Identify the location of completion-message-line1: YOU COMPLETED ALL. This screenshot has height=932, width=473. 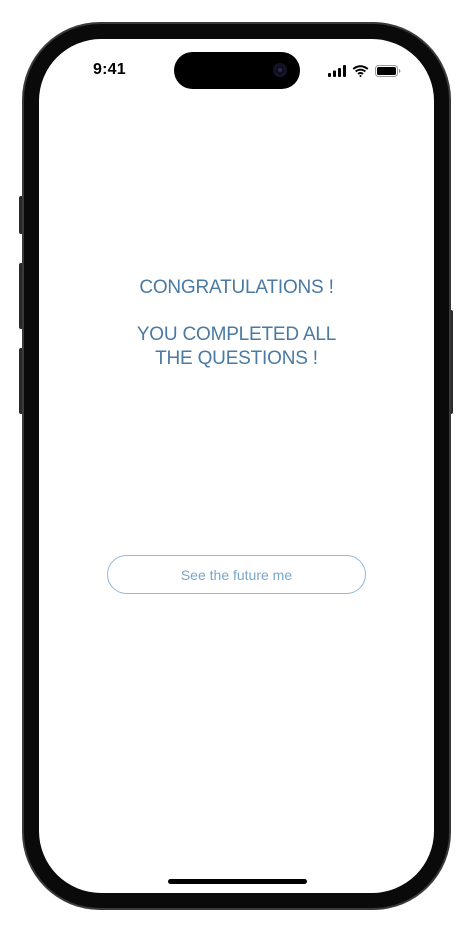
(236, 334).